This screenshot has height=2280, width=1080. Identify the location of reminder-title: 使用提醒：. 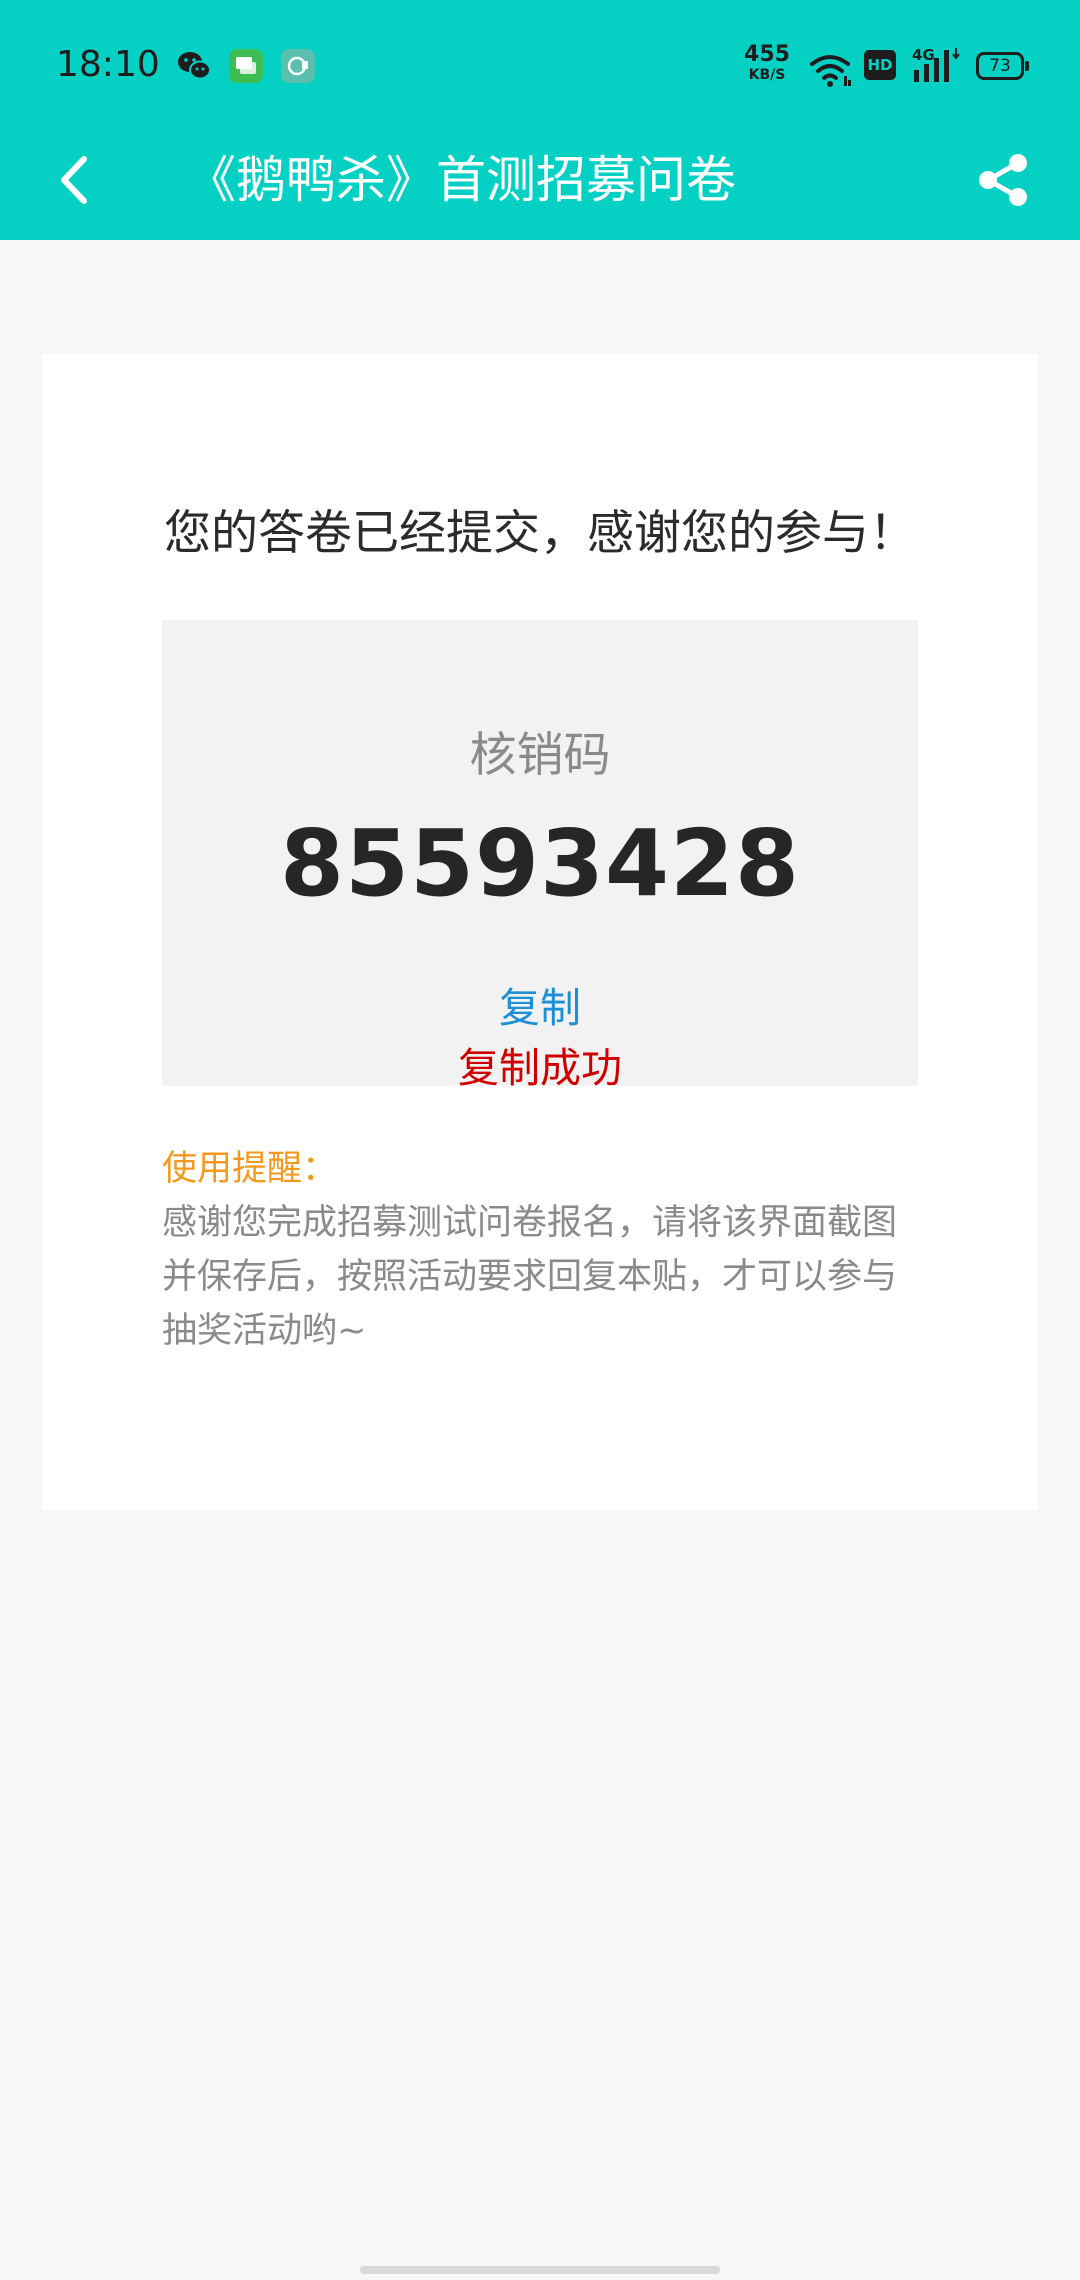
(250, 1169).